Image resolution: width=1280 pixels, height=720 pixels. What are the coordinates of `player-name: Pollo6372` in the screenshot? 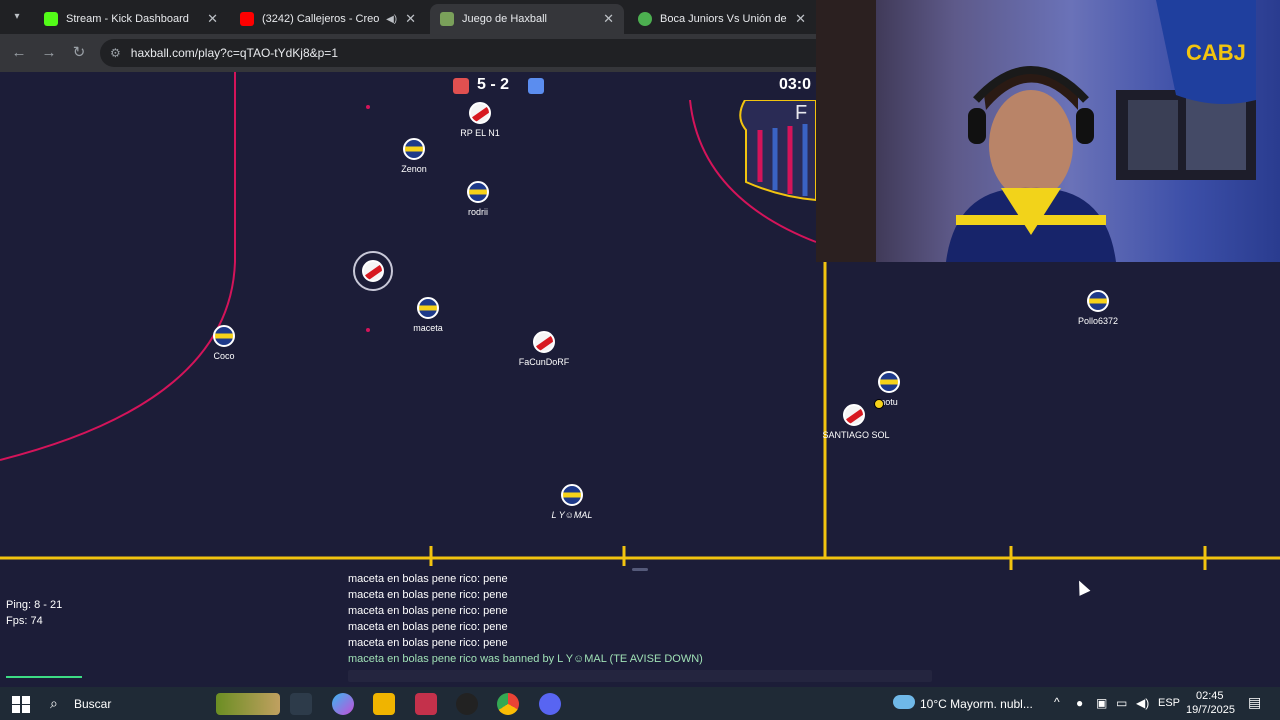 It's located at (1098, 321).